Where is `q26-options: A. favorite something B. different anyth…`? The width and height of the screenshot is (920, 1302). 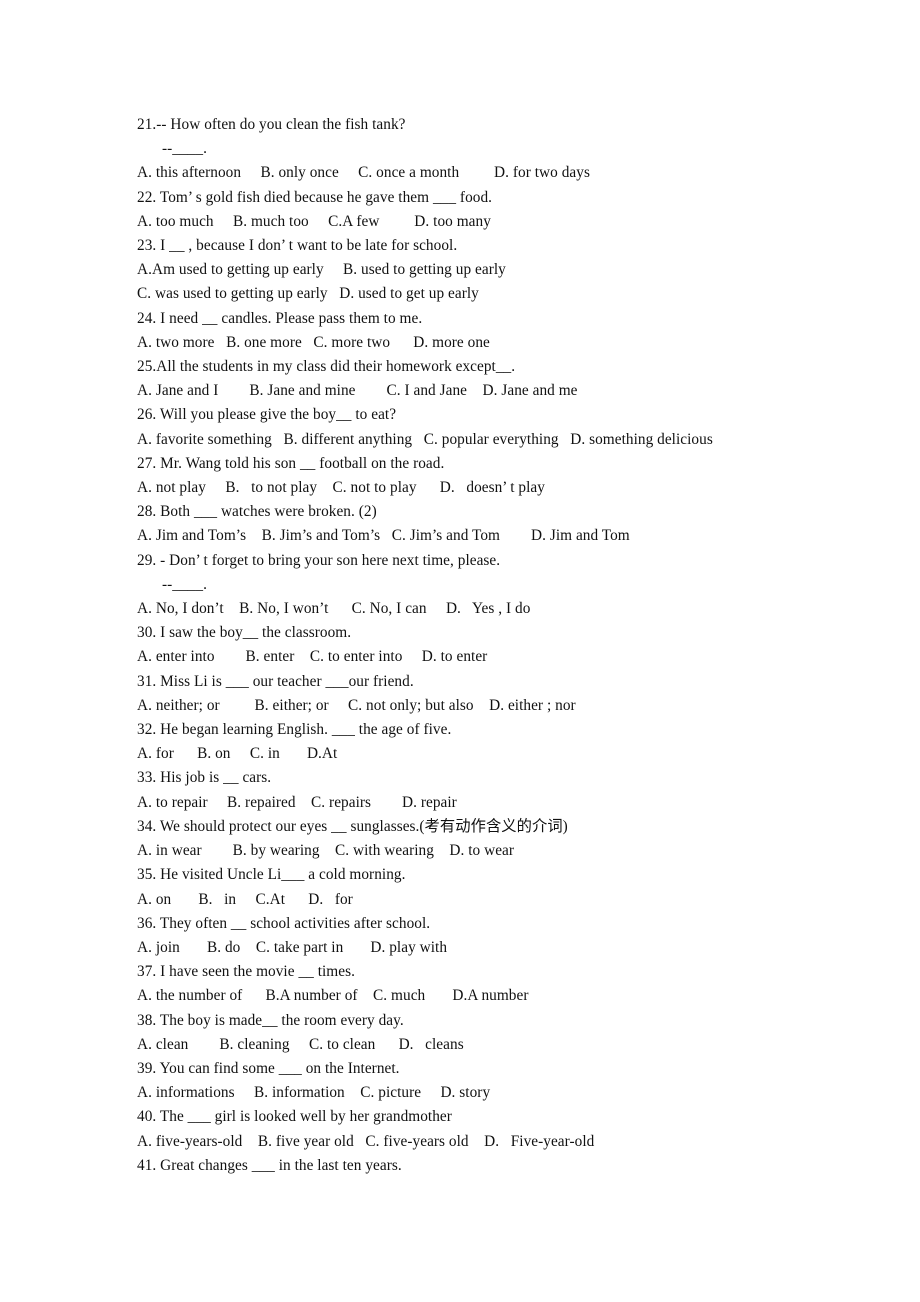 q26-options: A. favorite something B. different anyth… is located at coordinates (425, 439).